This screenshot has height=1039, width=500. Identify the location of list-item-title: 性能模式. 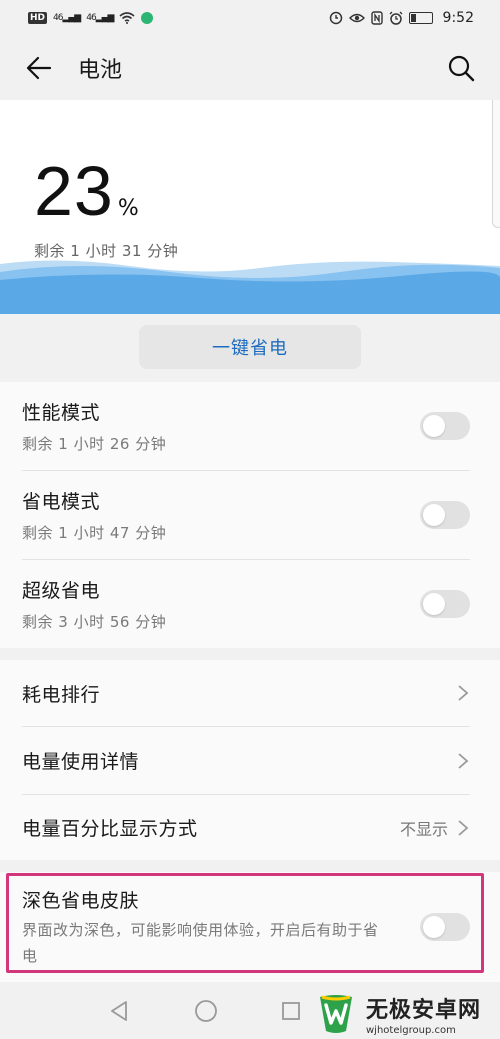
(61, 413).